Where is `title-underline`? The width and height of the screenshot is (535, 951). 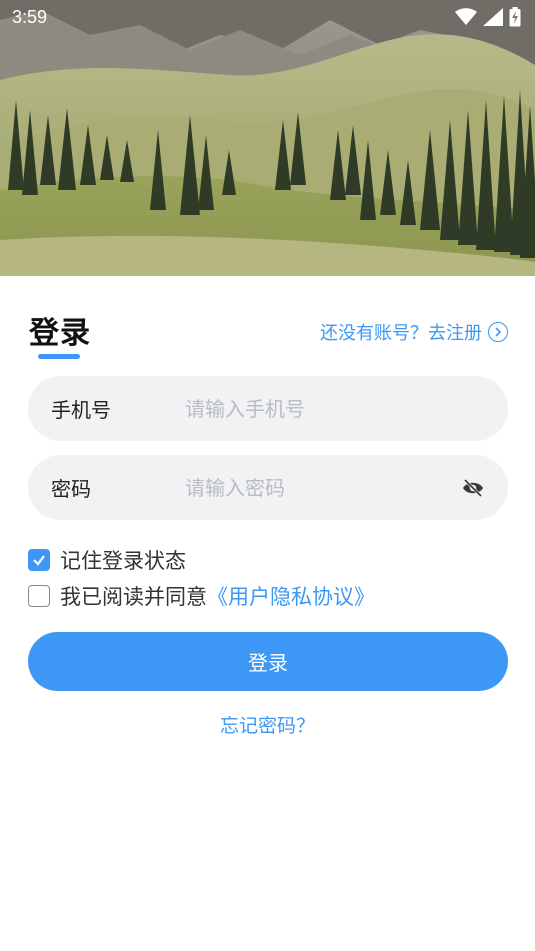
title-underline is located at coordinates (59, 356).